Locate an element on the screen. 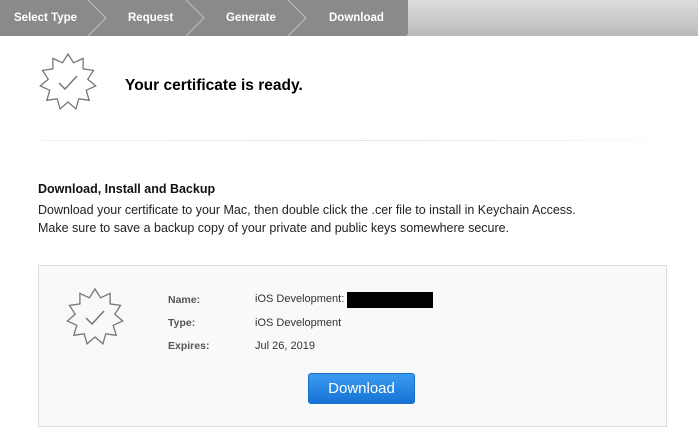 The width and height of the screenshot is (698, 440). divider is located at coordinates (368, 140).